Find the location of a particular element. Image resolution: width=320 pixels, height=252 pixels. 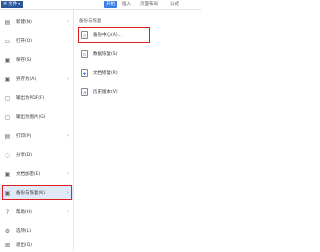

top-ribbon: ≡ 文件 ▾ 开始 插入 页面布局 公式 is located at coordinates (100, 5).